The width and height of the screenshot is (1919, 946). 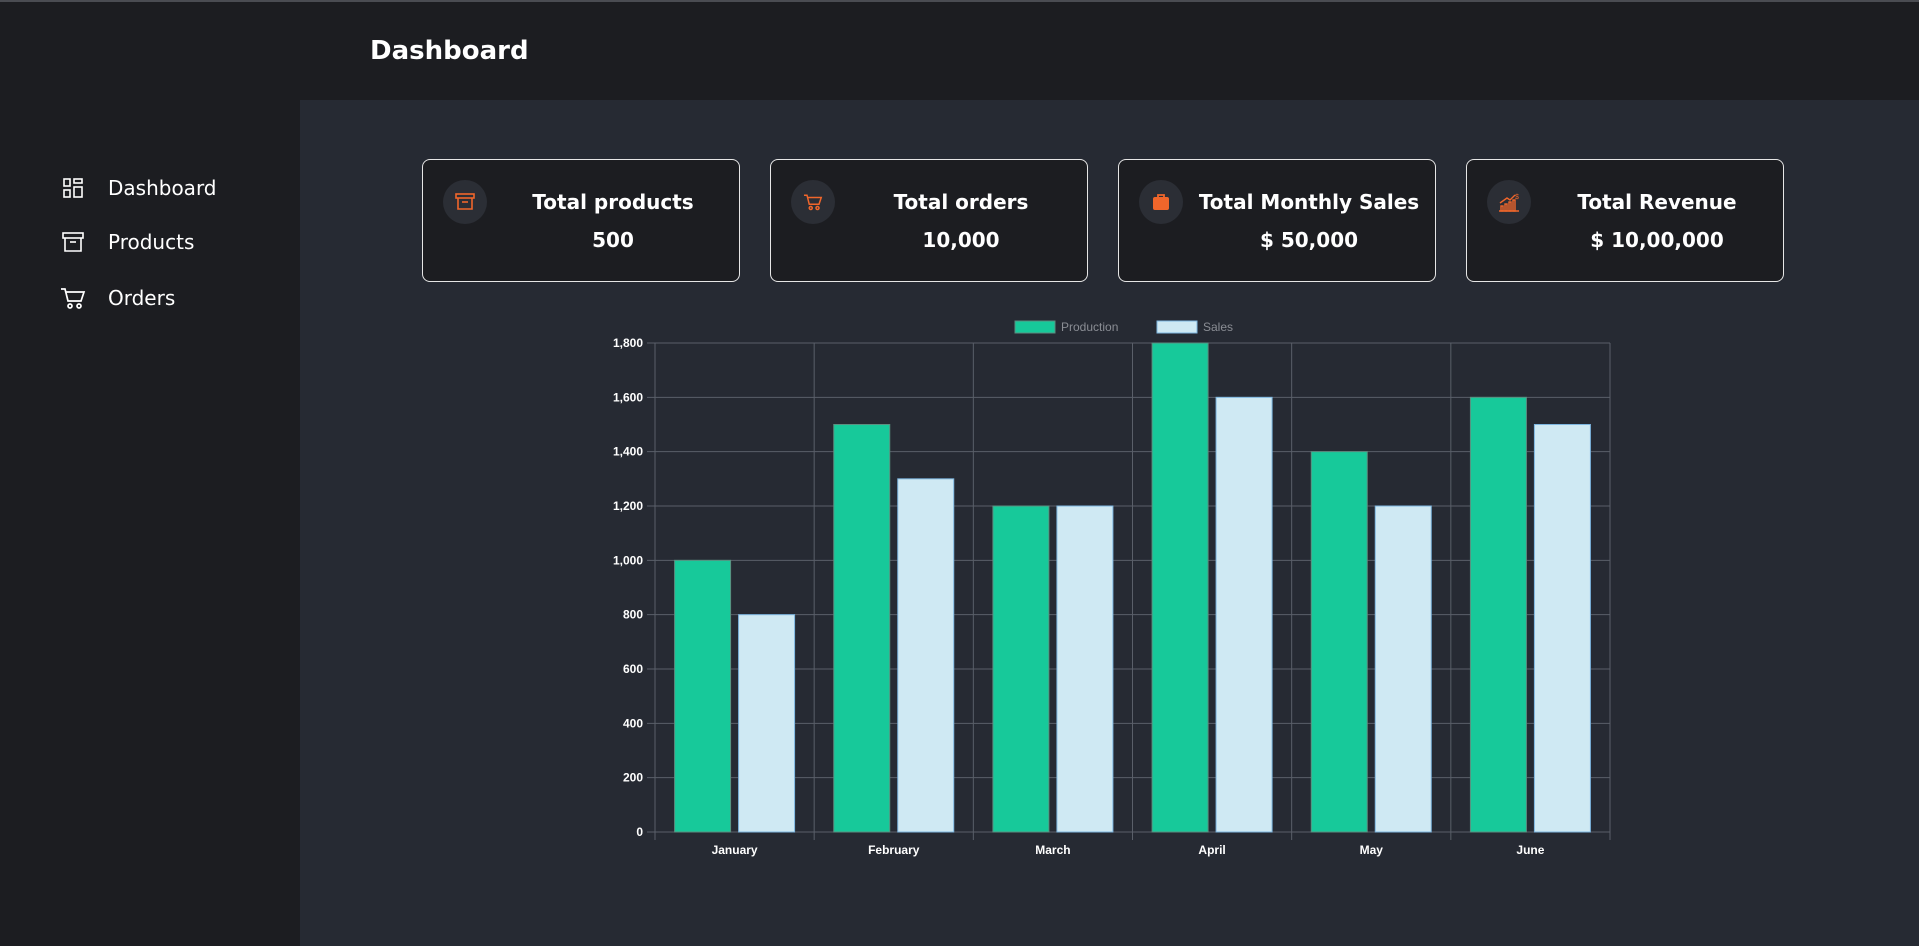 I want to click on y-tick-label: 800, so click(x=633, y=615).